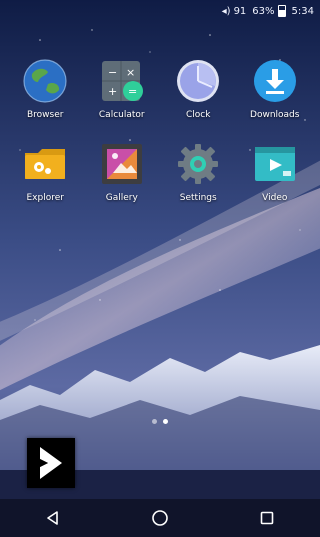 Image resolution: width=320 pixels, height=537 pixels. I want to click on app-gallery: Gallery, so click(122, 172).